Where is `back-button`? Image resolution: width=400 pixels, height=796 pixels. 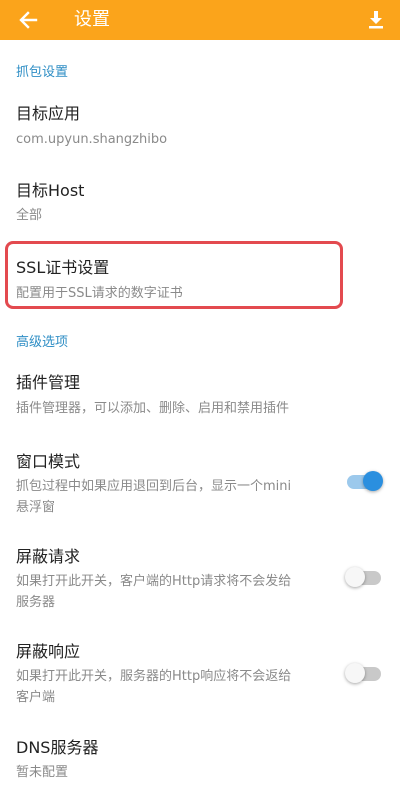
back-button is located at coordinates (28, 20).